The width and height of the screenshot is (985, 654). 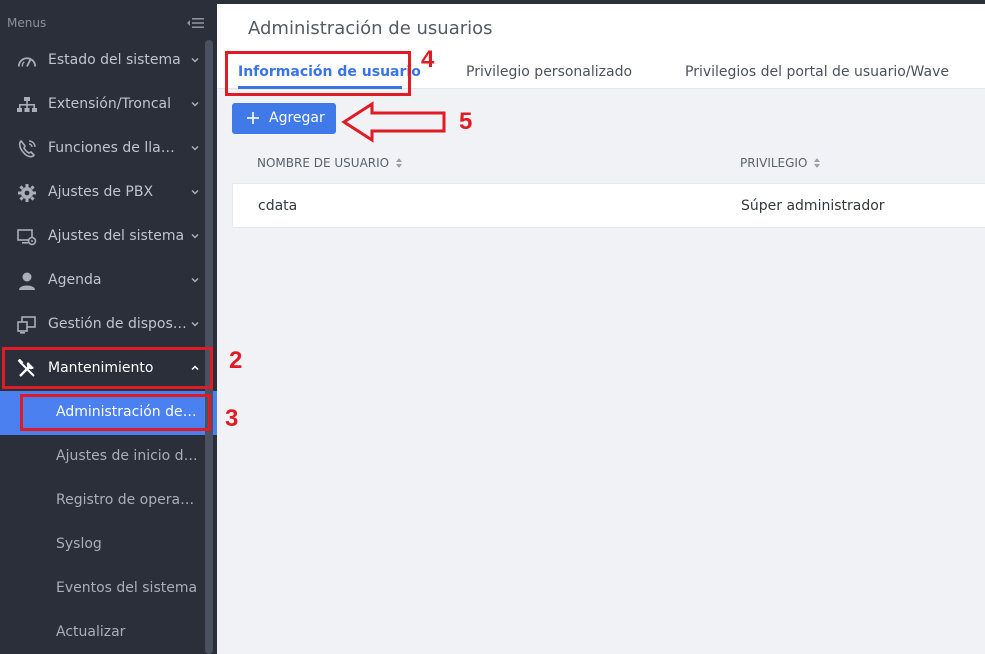 What do you see at coordinates (108, 23) in the screenshot?
I see `sidebar-header: Menus` at bounding box center [108, 23].